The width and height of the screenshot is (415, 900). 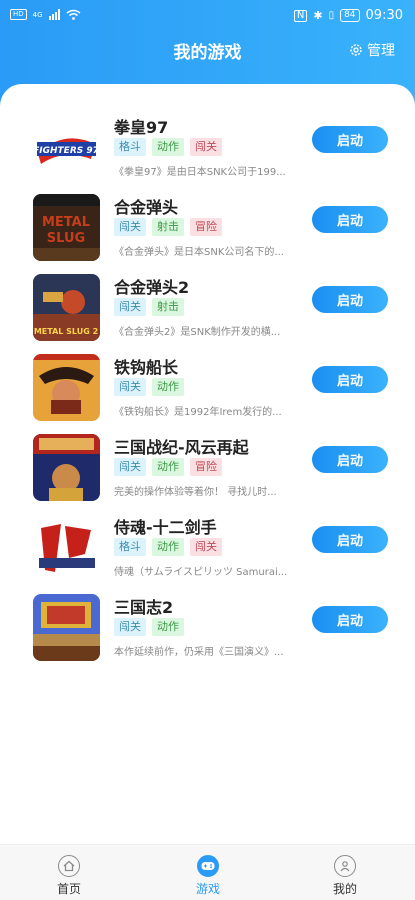 What do you see at coordinates (345, 866) in the screenshot?
I see `user-icon` at bounding box center [345, 866].